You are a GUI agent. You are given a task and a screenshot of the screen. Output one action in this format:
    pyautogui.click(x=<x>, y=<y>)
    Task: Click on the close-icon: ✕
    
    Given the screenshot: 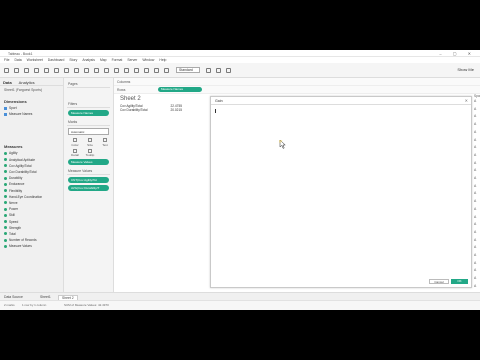 What is the action you would take?
    pyautogui.click(x=466, y=100)
    